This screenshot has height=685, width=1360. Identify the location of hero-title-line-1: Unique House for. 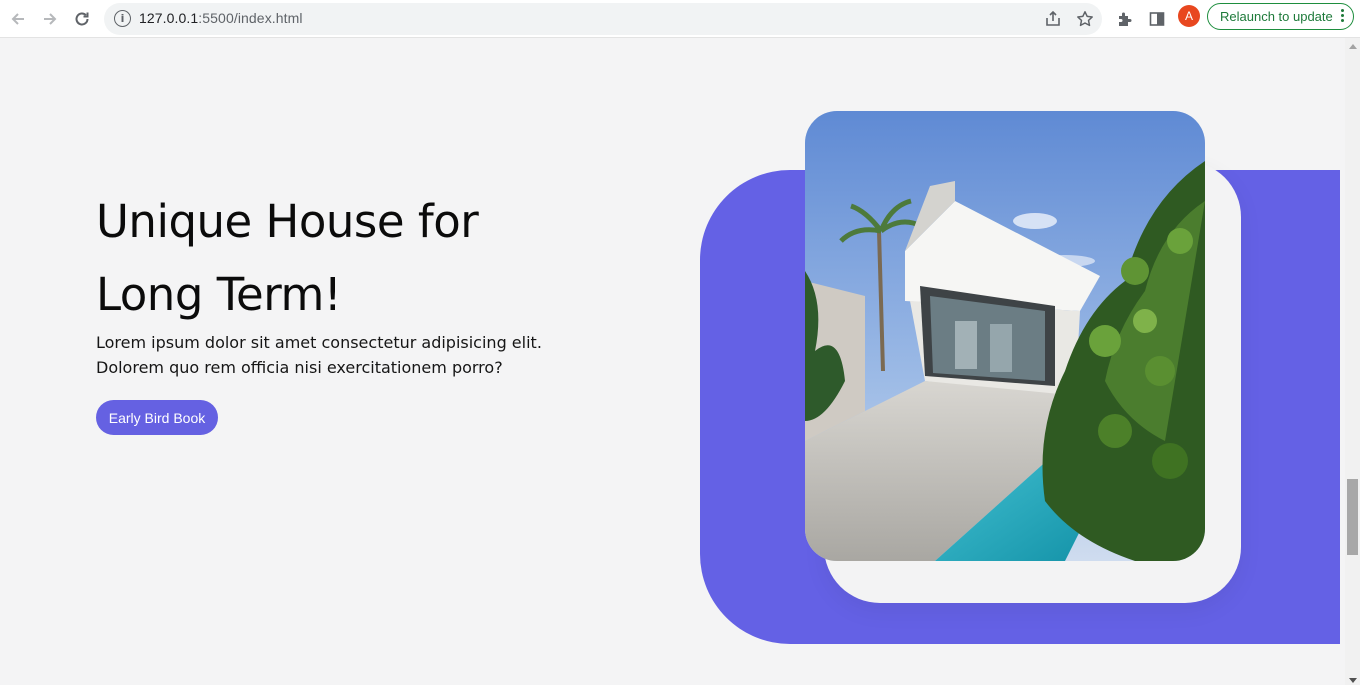
(287, 221).